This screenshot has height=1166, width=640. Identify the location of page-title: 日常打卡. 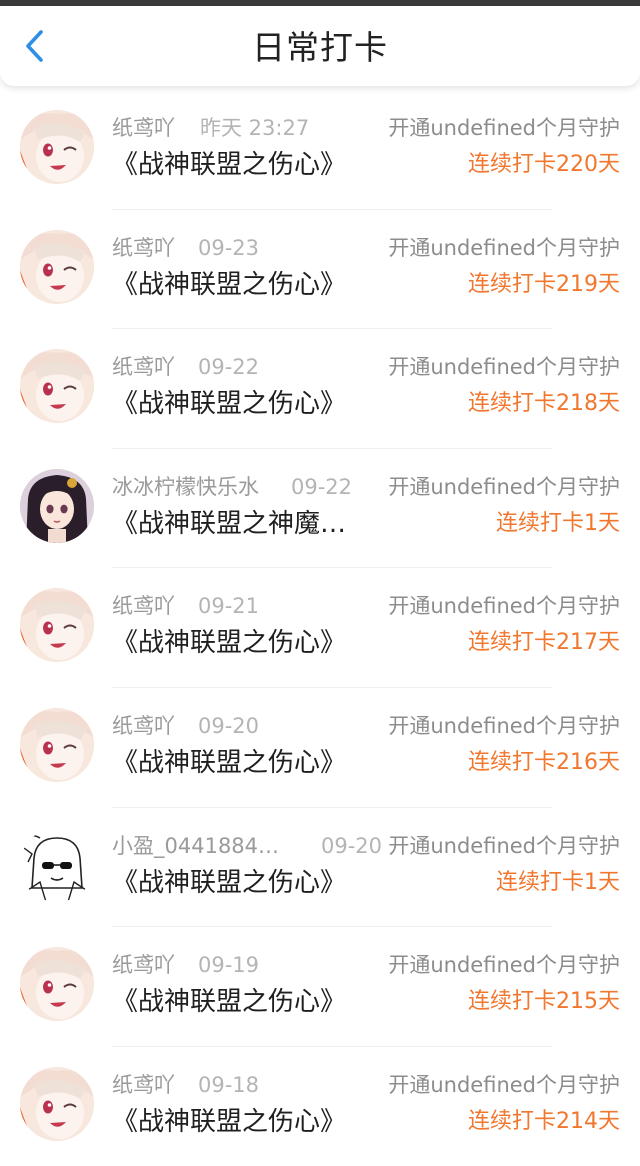
(320, 47).